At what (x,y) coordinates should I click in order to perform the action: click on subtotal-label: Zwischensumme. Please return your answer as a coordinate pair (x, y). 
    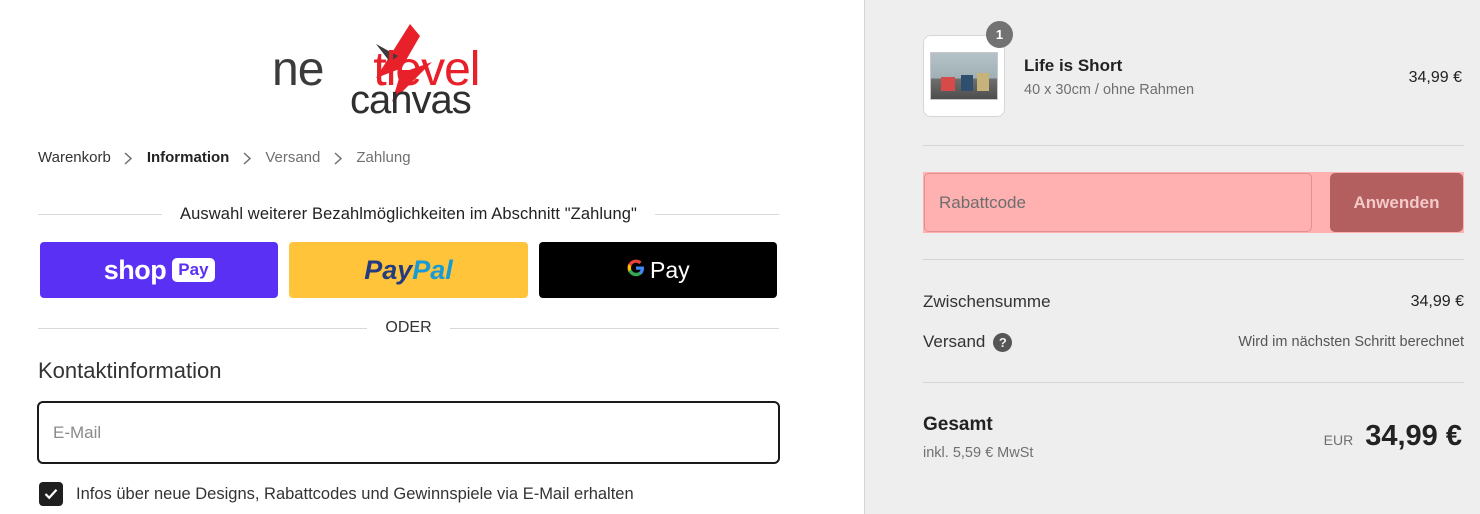
    Looking at the image, I should click on (987, 301).